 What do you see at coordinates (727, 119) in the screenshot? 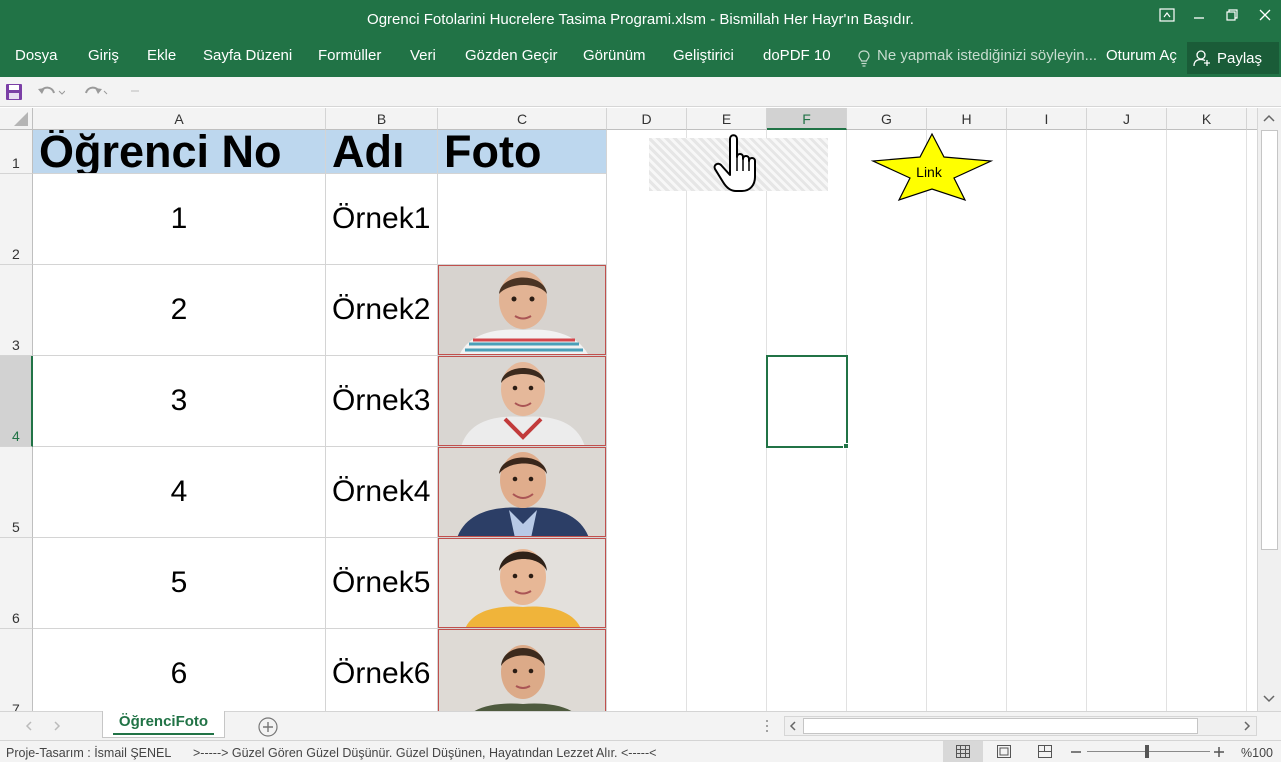
I see `column-header-e: E` at bounding box center [727, 119].